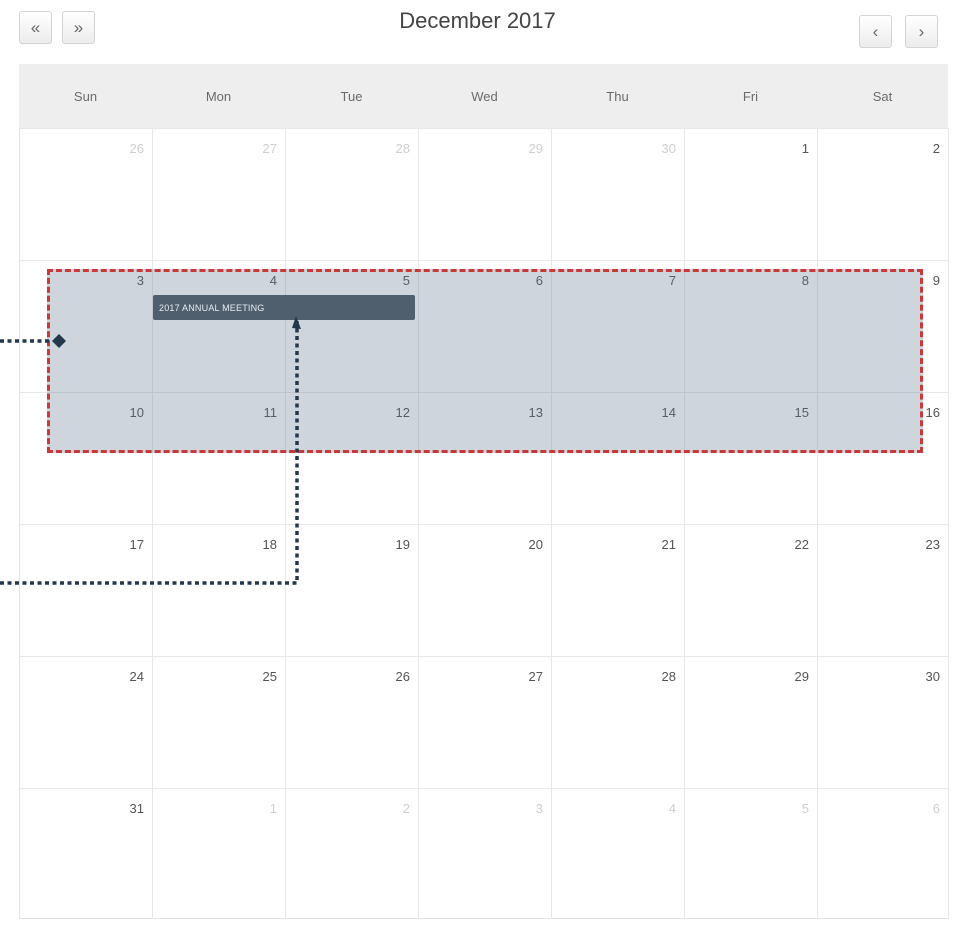  Describe the element at coordinates (85, 96) in the screenshot. I see `day-of-week-sun: Sun` at that location.